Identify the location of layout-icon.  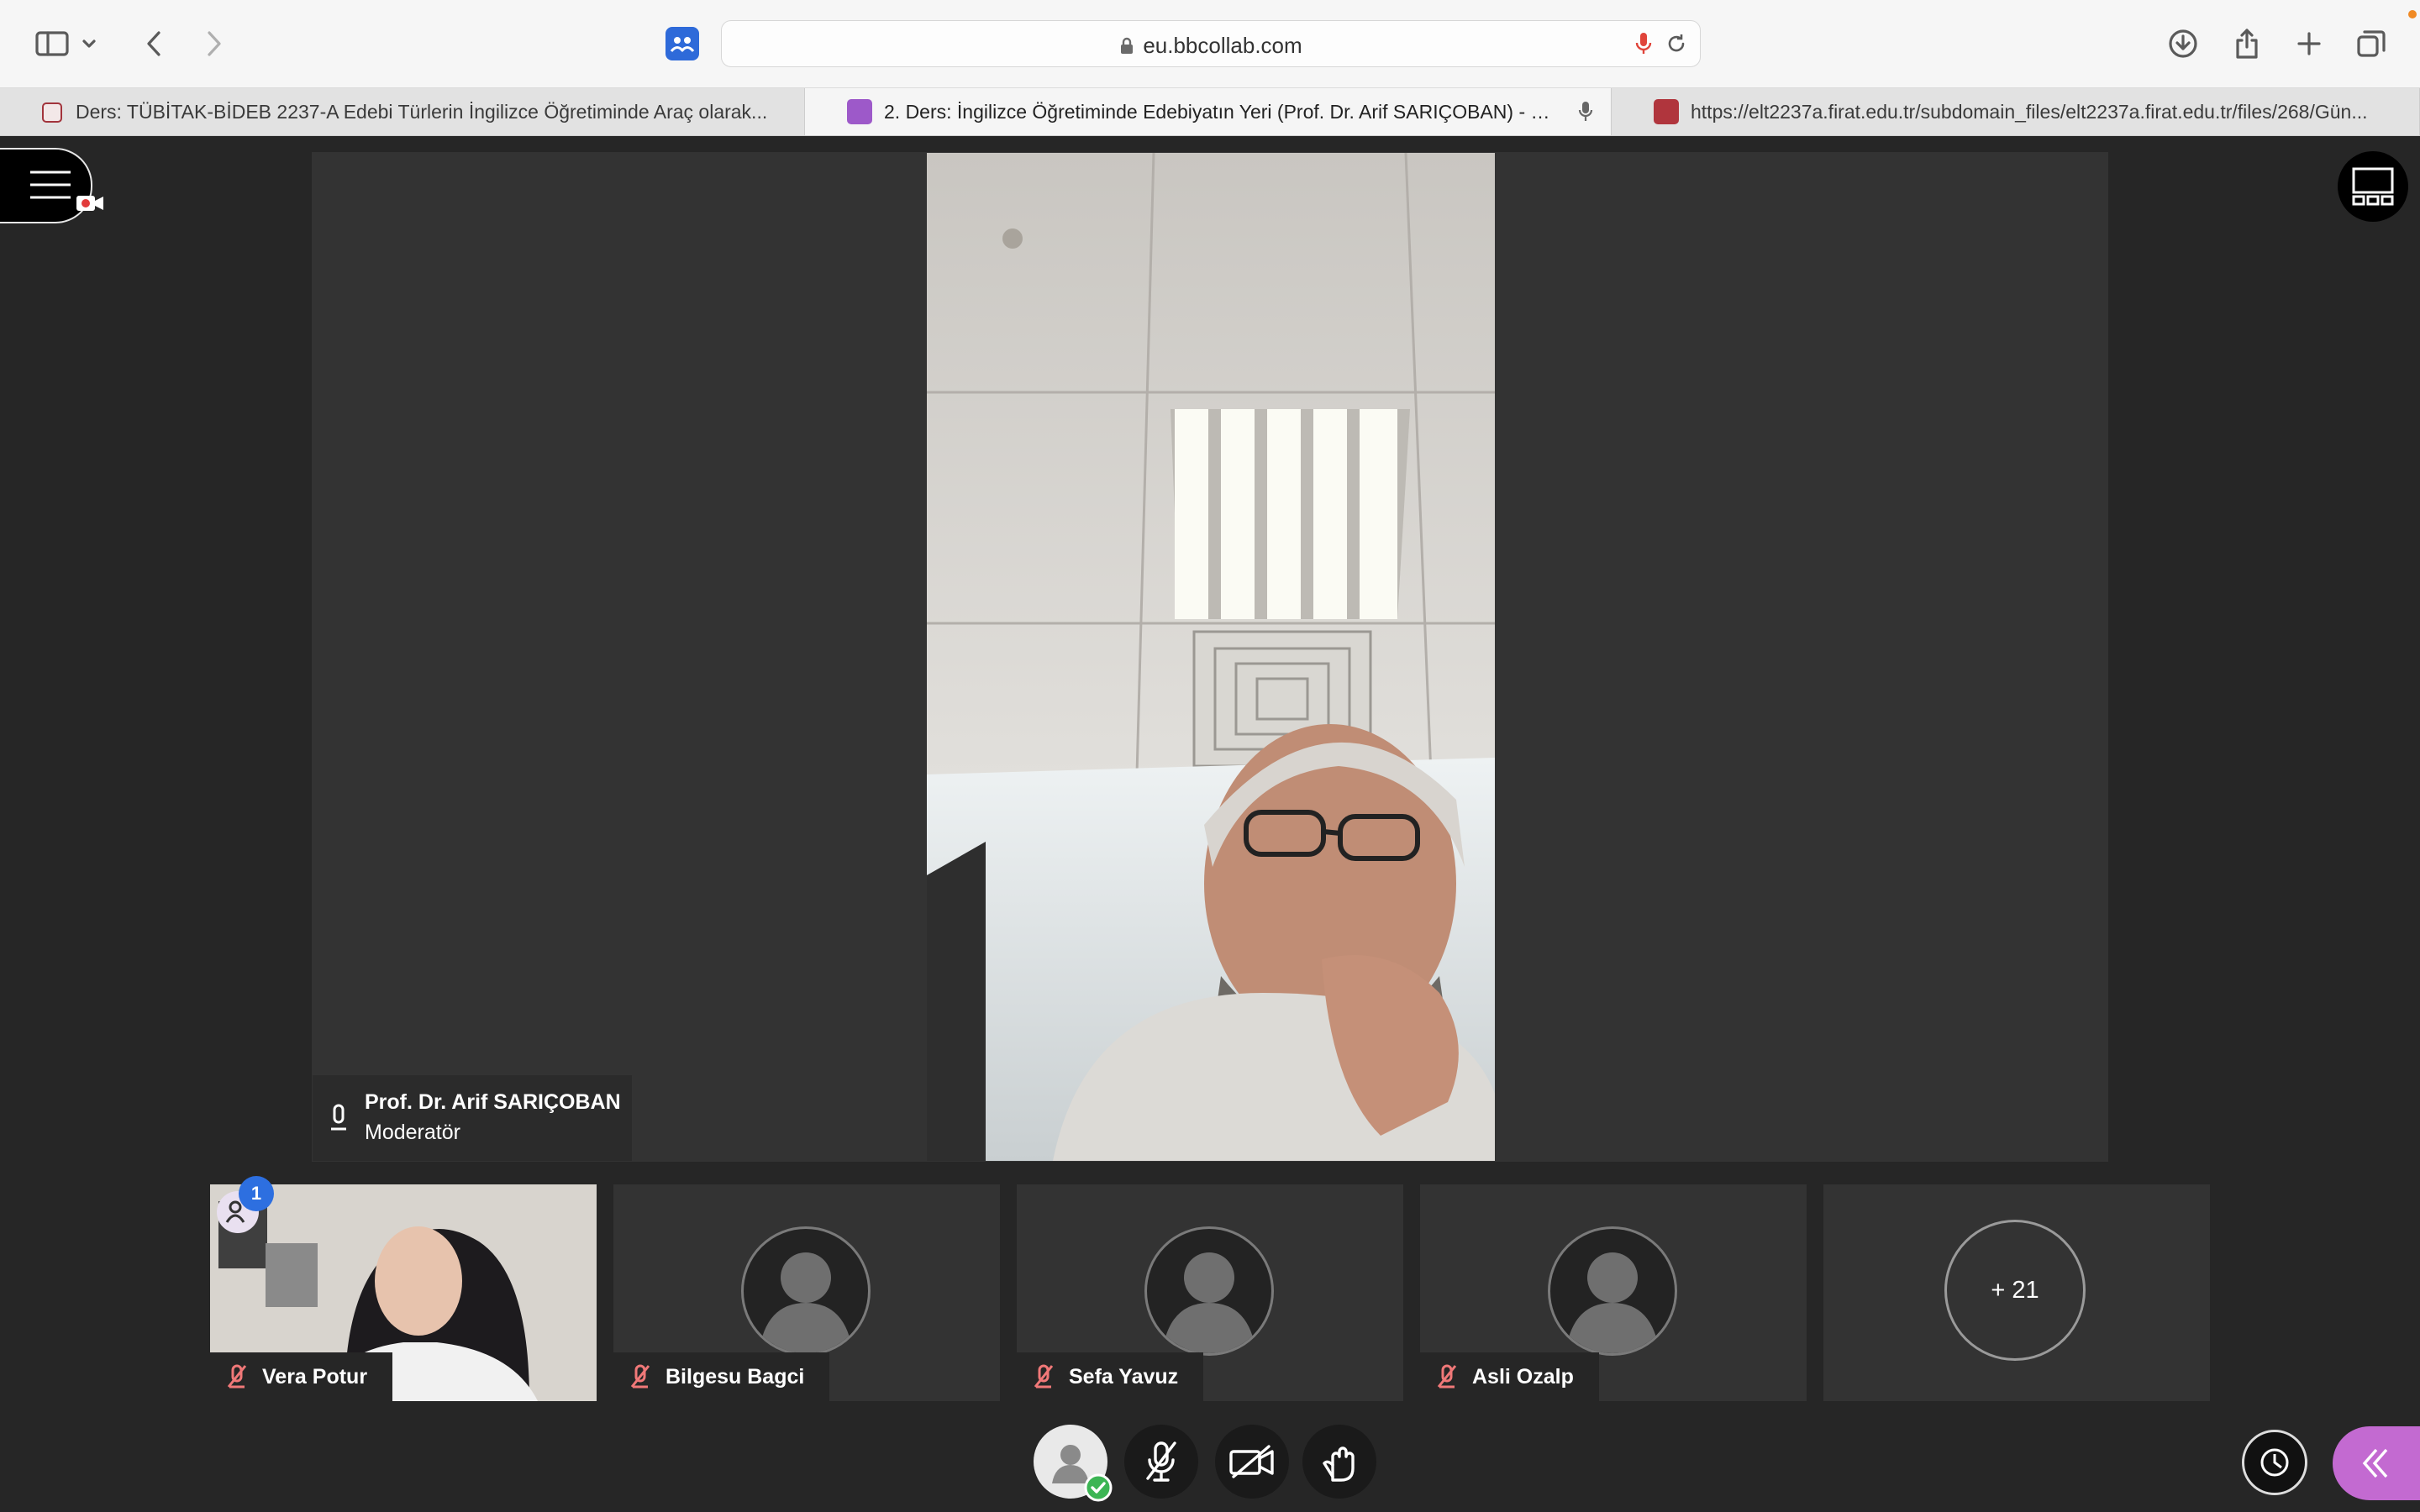
(2373, 186).